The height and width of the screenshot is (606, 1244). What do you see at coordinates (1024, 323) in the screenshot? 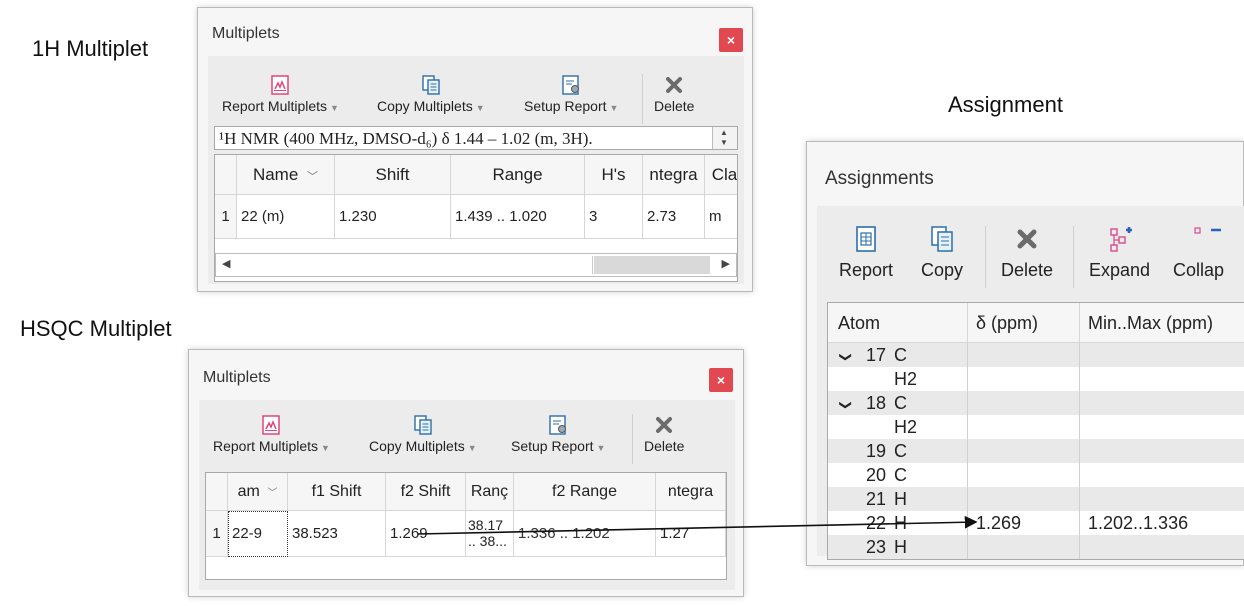
I see `column-header-shift: δ (ppm)` at bounding box center [1024, 323].